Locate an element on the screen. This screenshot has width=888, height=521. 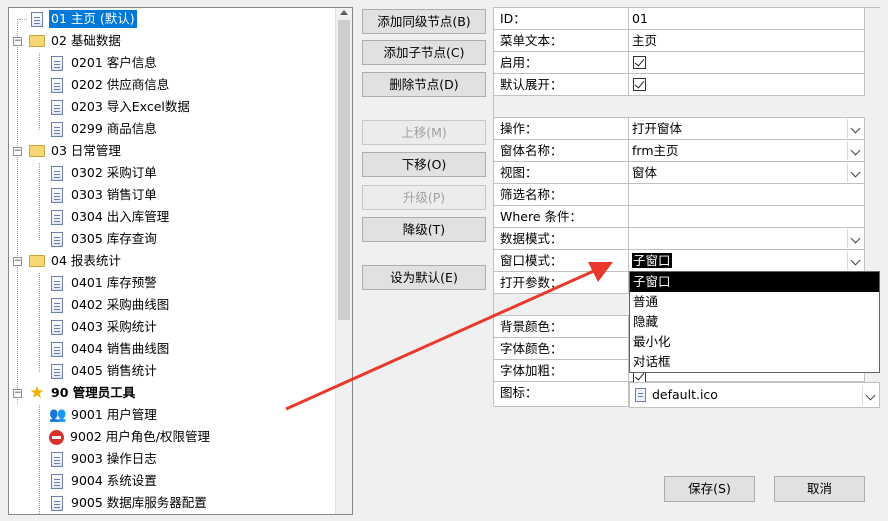
tree-node-0404: 0404 销售曲线图 is located at coordinates (110, 349).